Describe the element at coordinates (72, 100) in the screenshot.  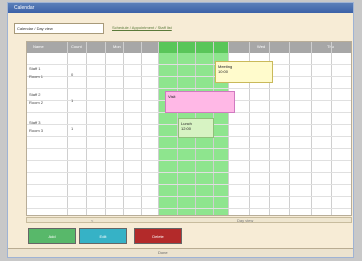
I see `row-2-count: 1` at that location.